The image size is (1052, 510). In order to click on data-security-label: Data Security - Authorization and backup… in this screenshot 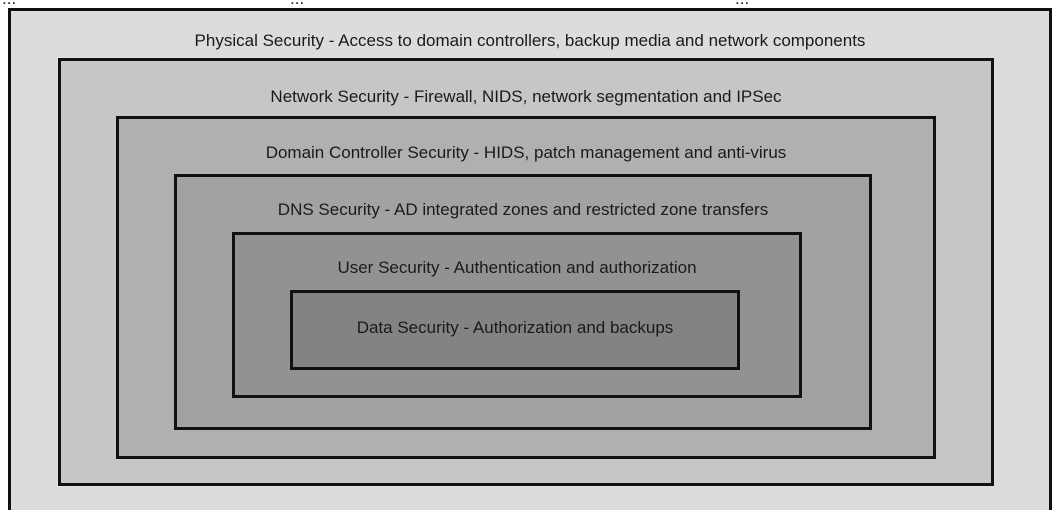, I will do `click(515, 327)`.